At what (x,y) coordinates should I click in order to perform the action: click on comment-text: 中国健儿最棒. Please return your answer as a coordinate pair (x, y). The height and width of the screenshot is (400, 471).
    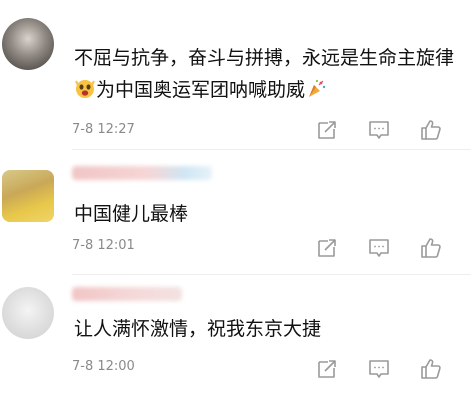
    Looking at the image, I should click on (131, 214).